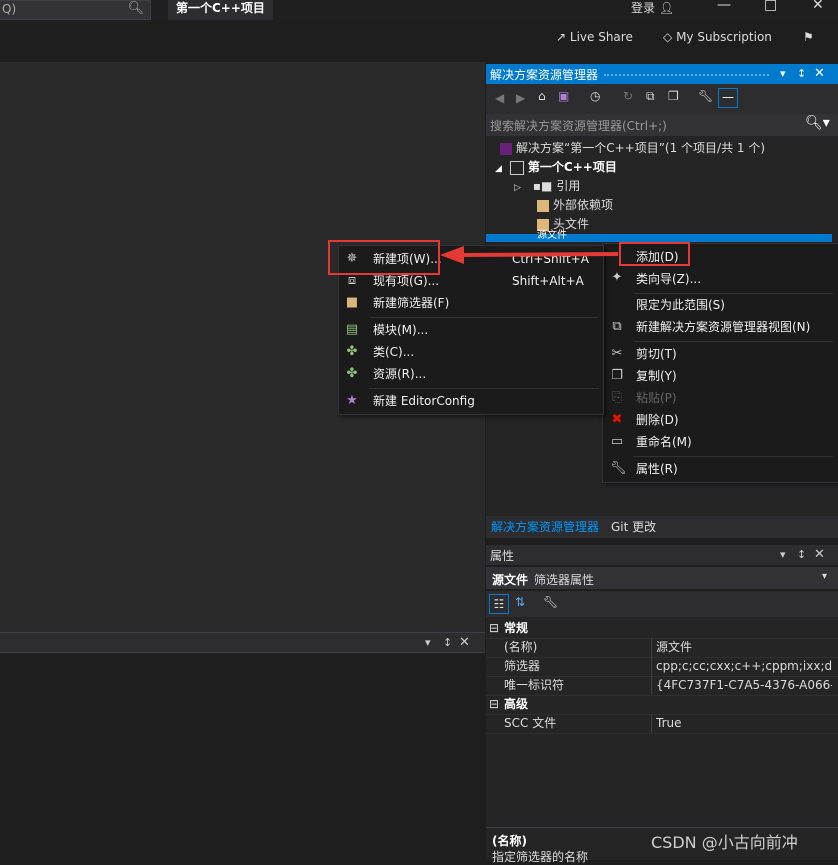  Describe the element at coordinates (817, 123) in the screenshot. I see `search-icon: 🔍︎▾` at that location.